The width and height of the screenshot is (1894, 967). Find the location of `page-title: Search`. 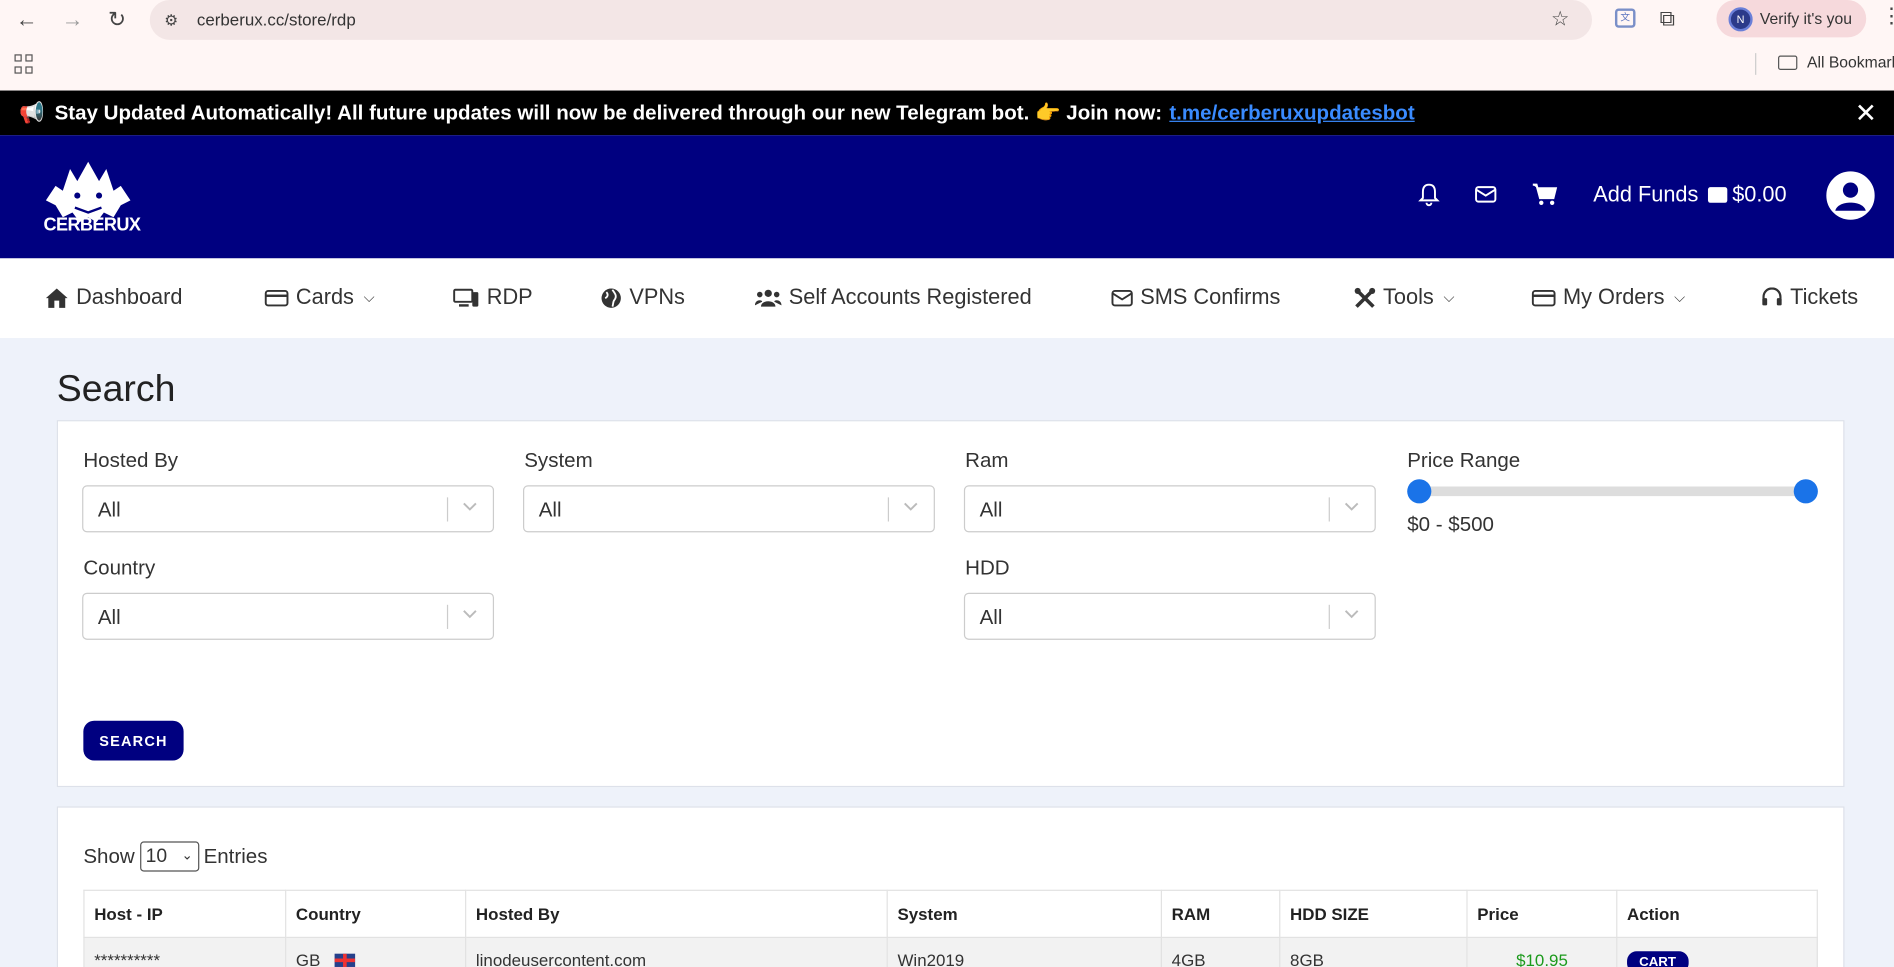

page-title: Search is located at coordinates (116, 388).